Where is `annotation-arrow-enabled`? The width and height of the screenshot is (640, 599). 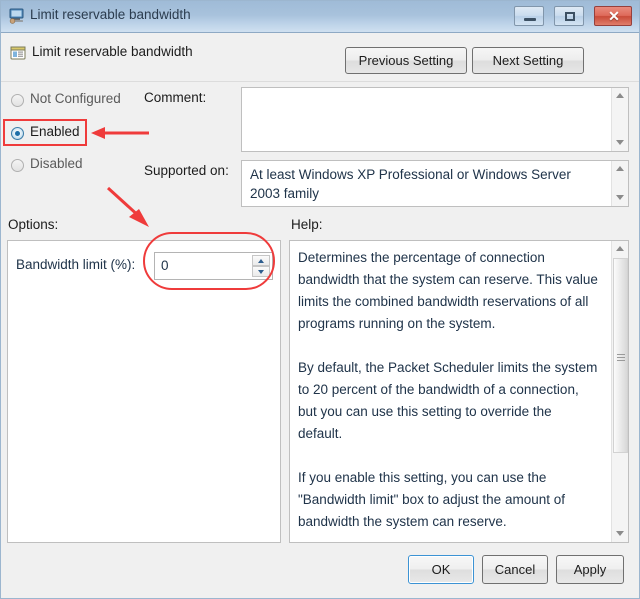
annotation-arrow-enabled is located at coordinates (120, 133).